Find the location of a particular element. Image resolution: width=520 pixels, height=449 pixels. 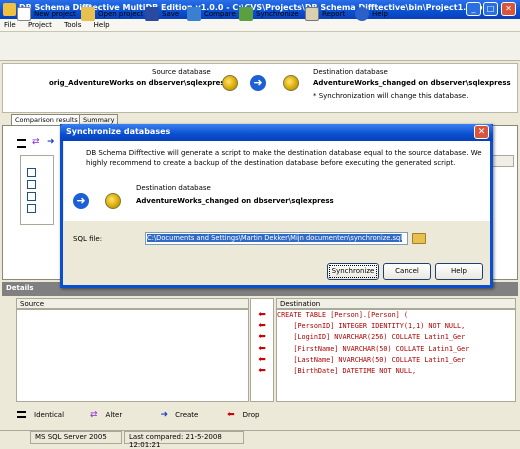

grid-column-header is located at coordinates (503, 161).